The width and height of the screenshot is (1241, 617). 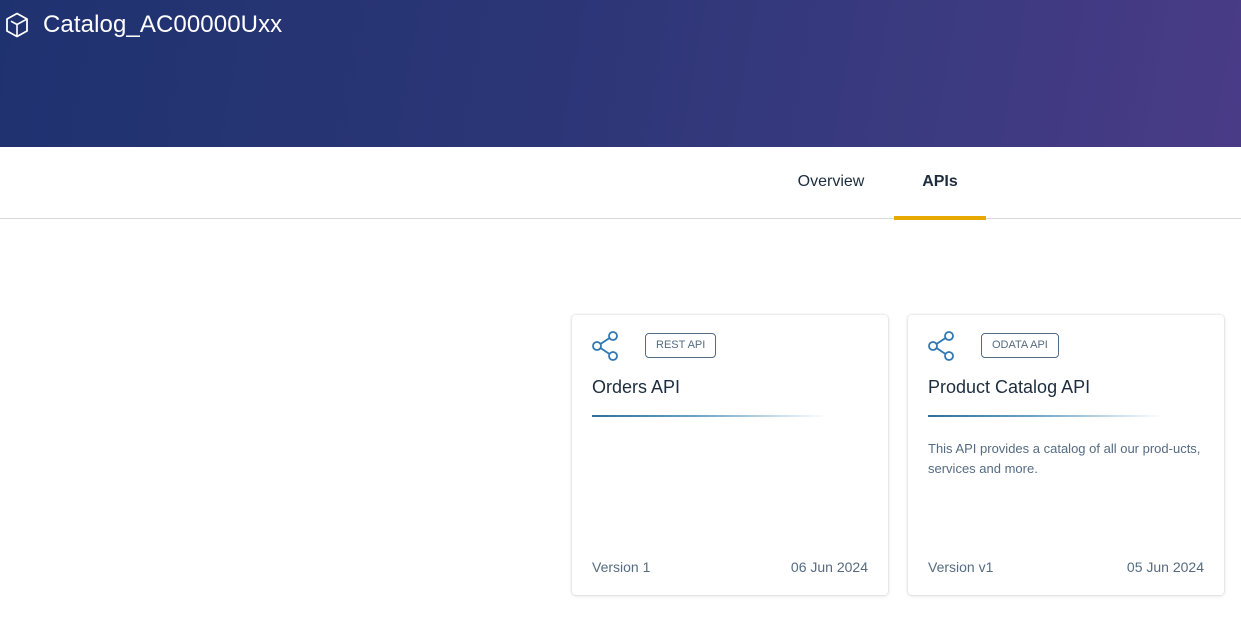 I want to click on api-title: Orders API, so click(x=636, y=387).